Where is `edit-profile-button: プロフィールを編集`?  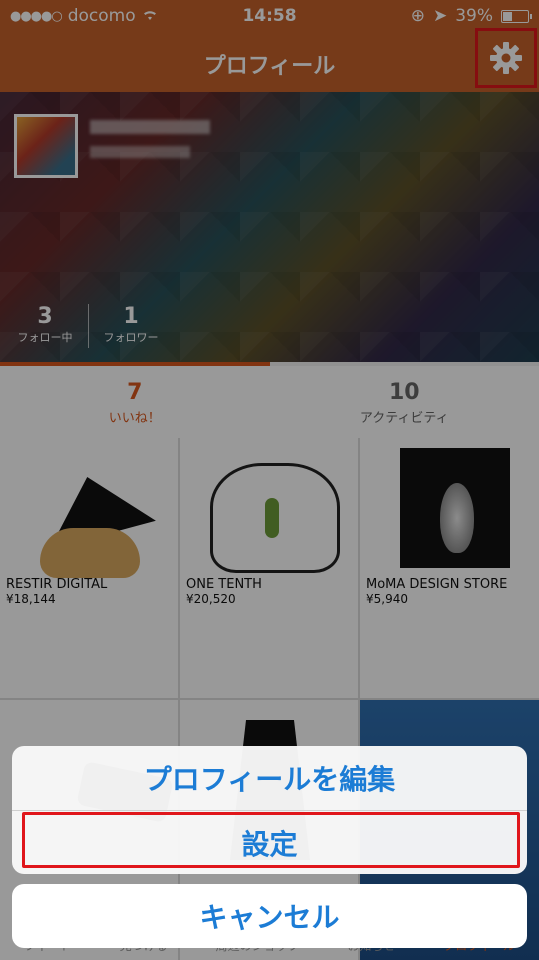 edit-profile-button: プロフィールを編集 is located at coordinates (269, 778).